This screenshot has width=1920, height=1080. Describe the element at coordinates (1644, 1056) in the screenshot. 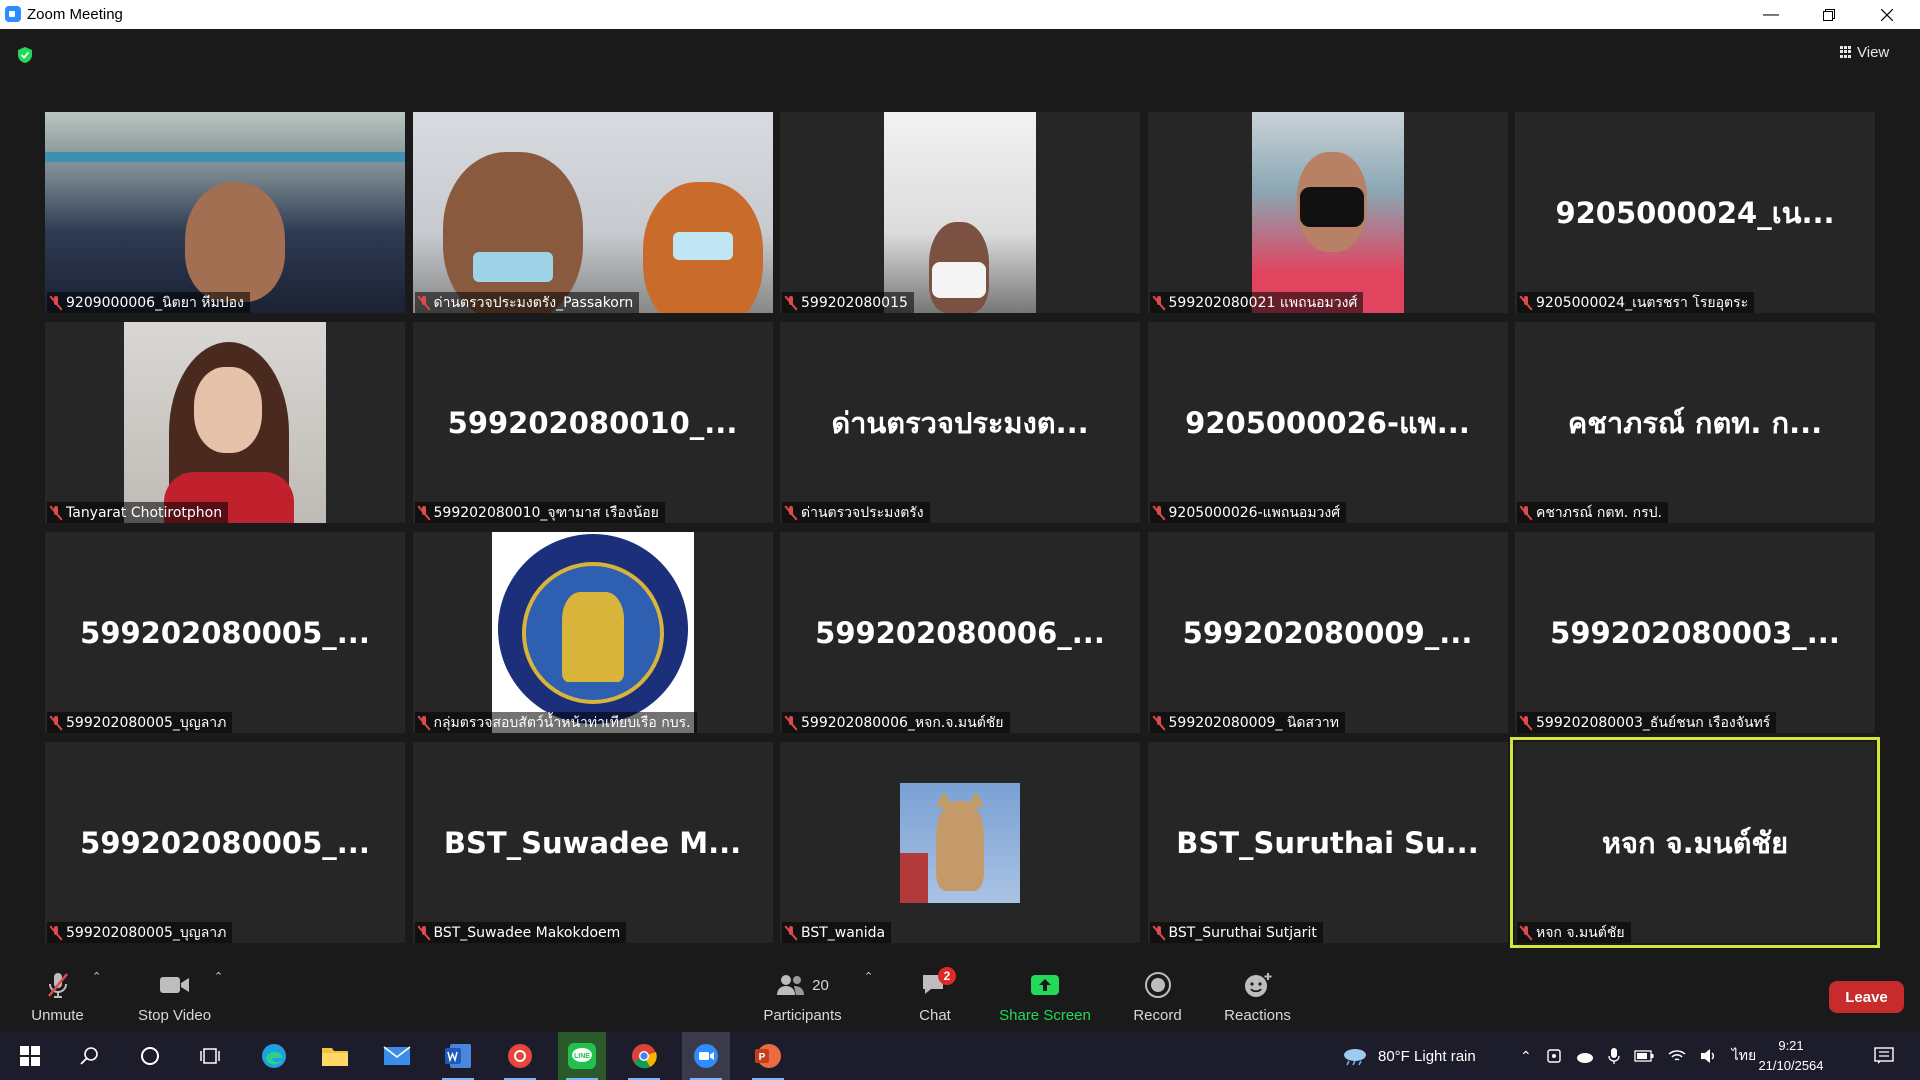

I see `battery-icon` at that location.